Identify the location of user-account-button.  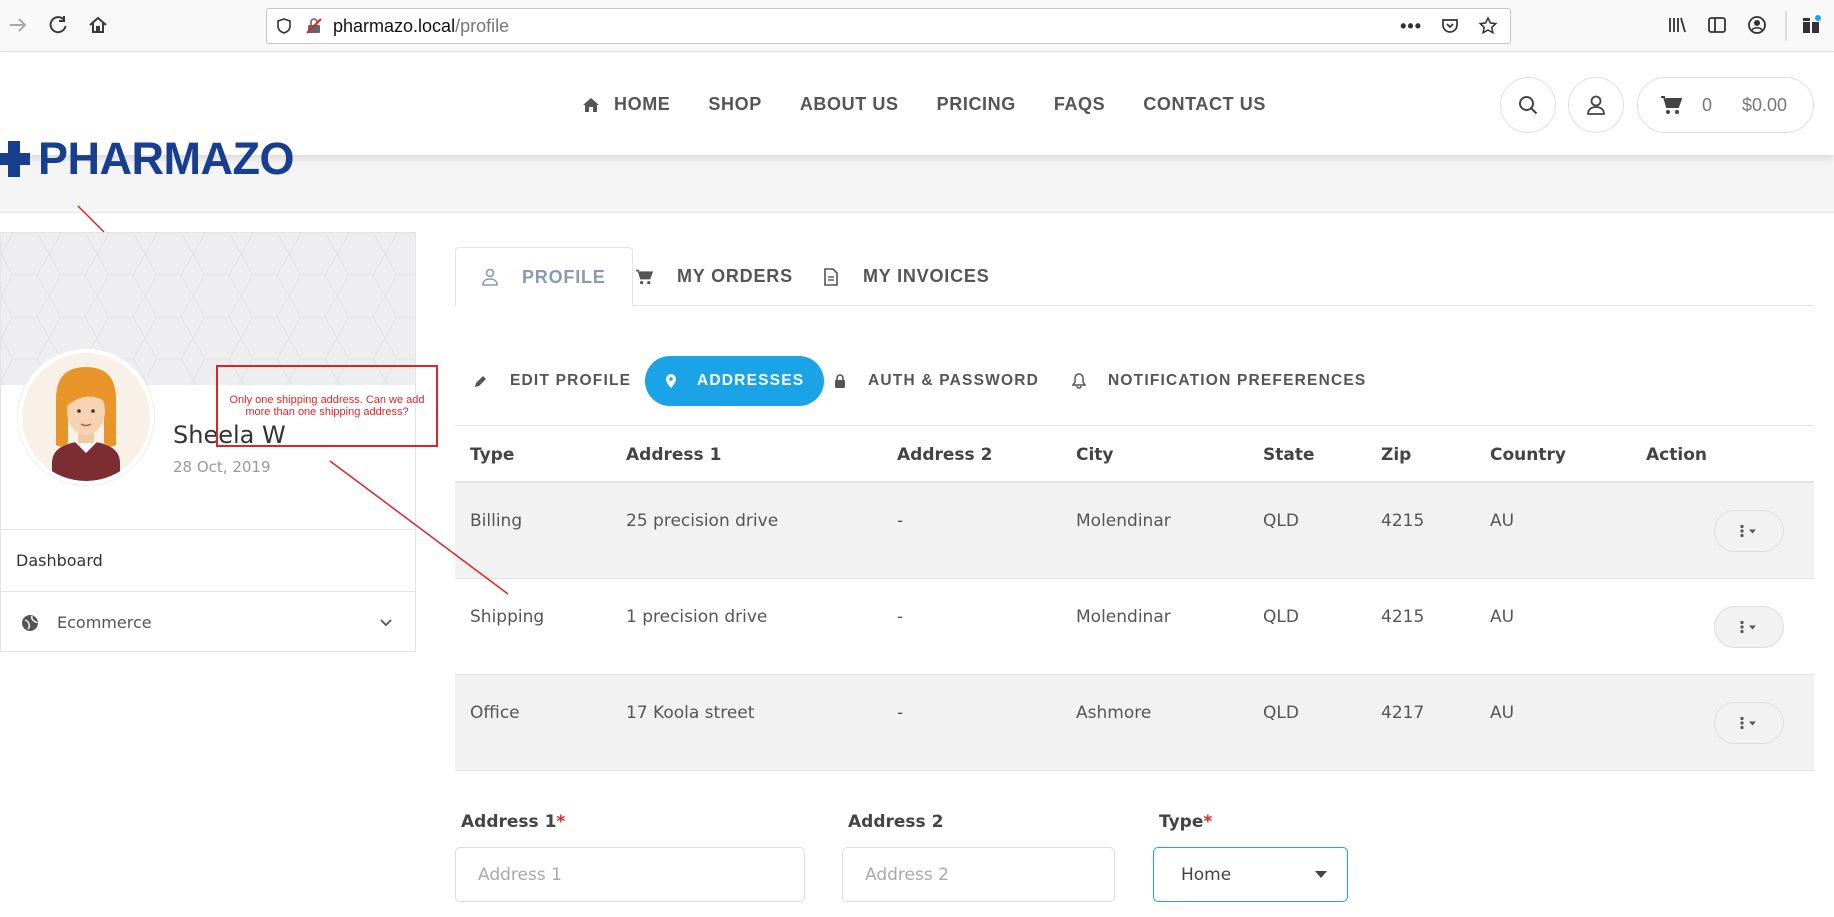
(1596, 105).